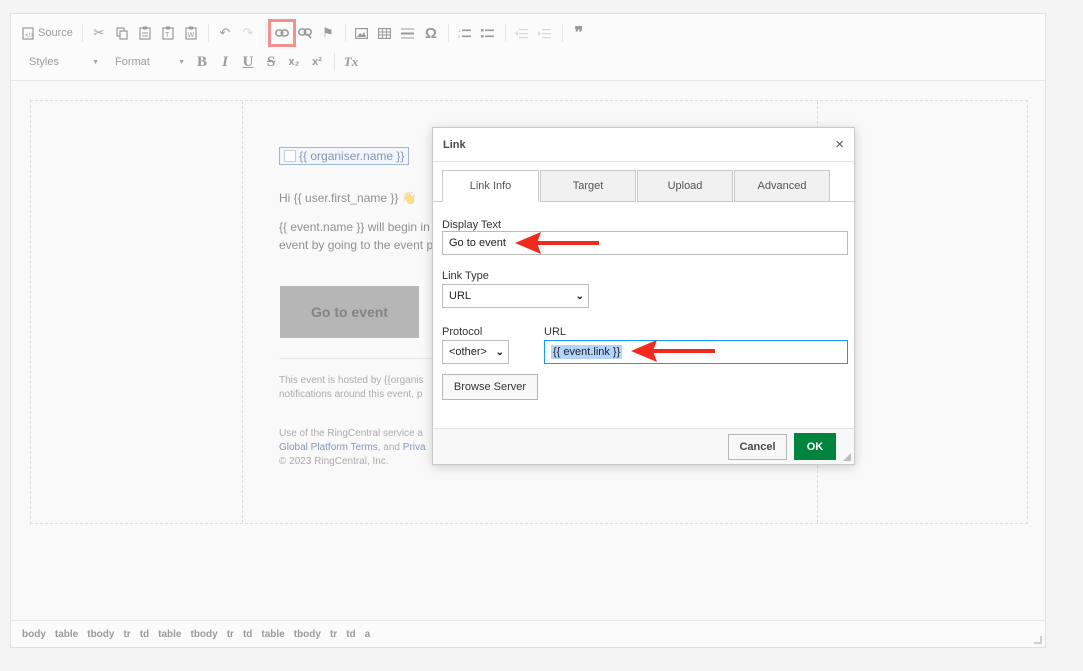 Image resolution: width=1083 pixels, height=671 pixels. Describe the element at coordinates (815, 446) in the screenshot. I see `ok-button: OK` at that location.